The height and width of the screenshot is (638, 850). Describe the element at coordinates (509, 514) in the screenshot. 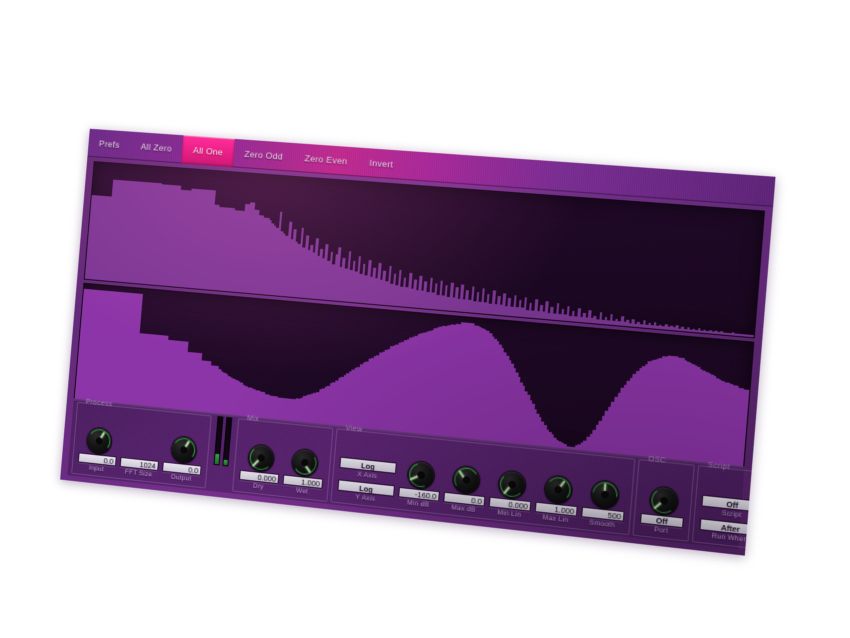

I see `min-lin-label: Min Lin` at that location.